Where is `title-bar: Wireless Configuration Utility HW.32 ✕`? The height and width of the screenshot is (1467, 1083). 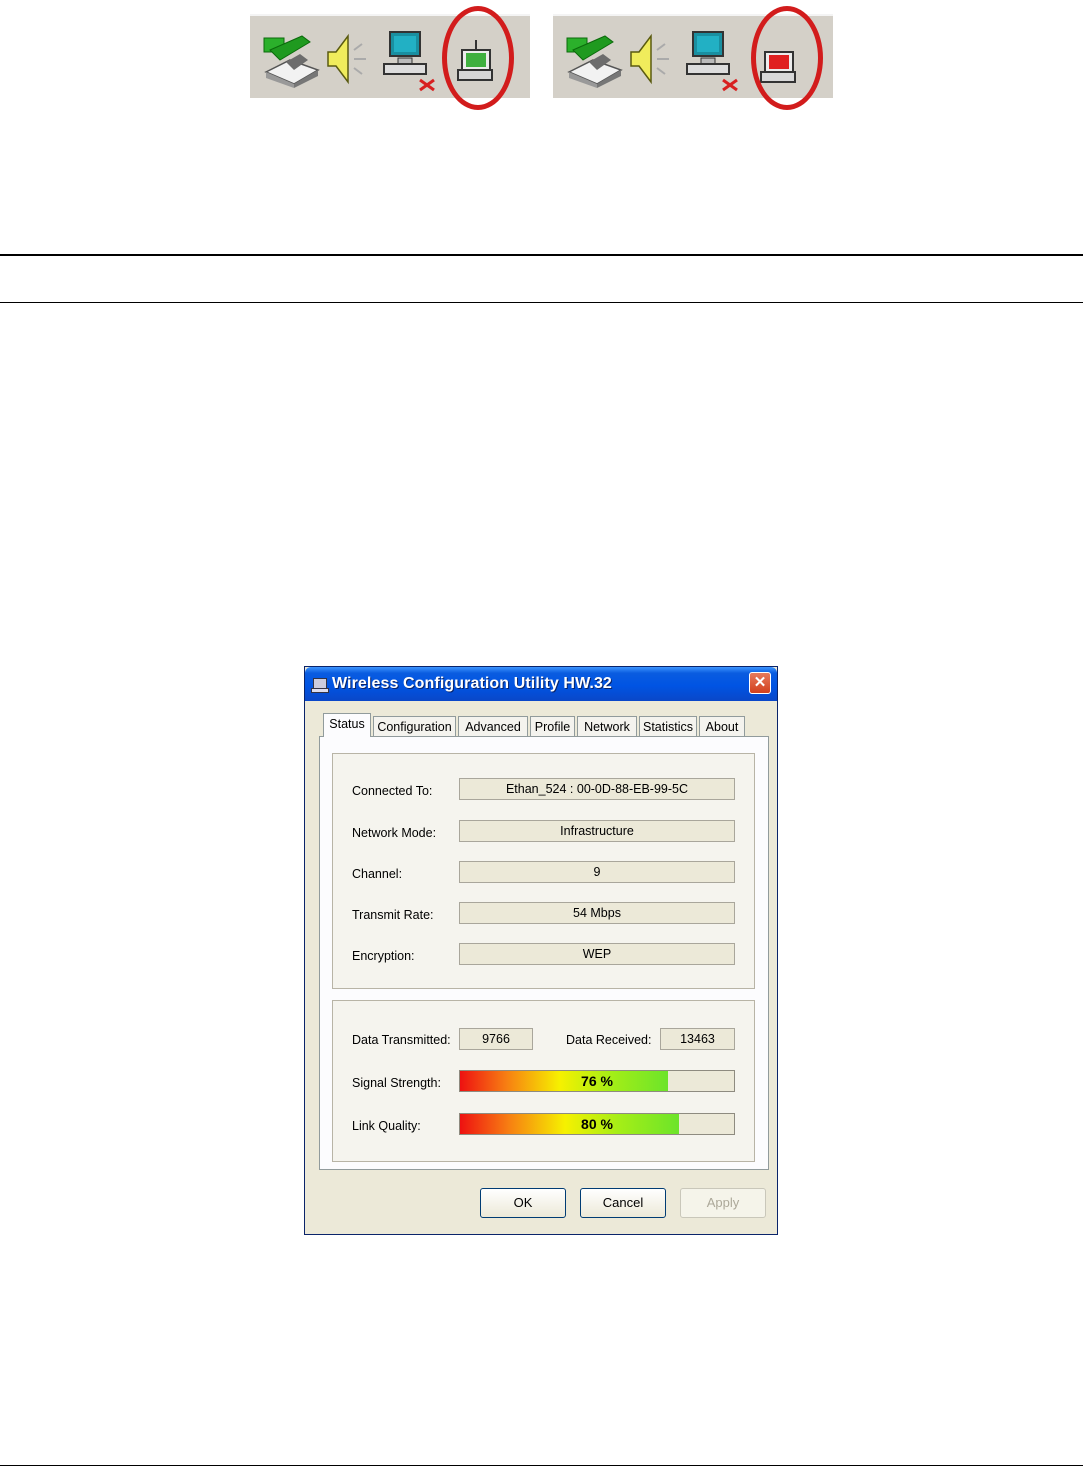 title-bar: Wireless Configuration Utility HW.32 ✕ is located at coordinates (541, 684).